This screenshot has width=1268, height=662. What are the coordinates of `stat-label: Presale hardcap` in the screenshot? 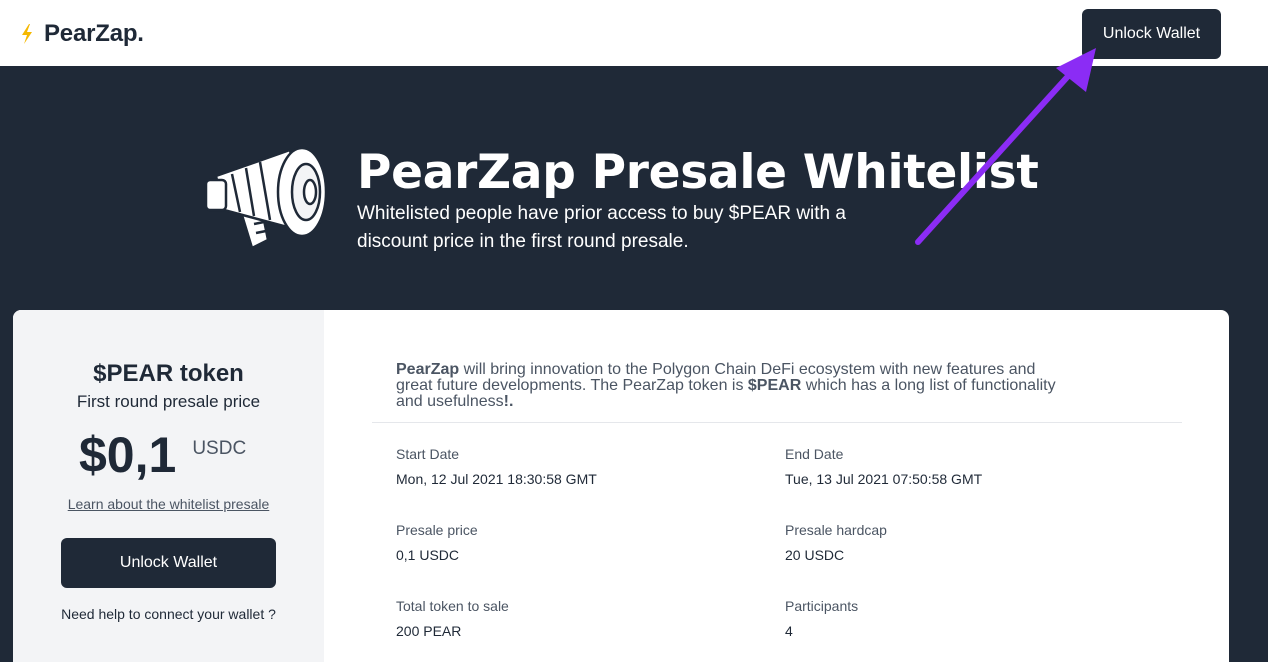 It's located at (836, 530).